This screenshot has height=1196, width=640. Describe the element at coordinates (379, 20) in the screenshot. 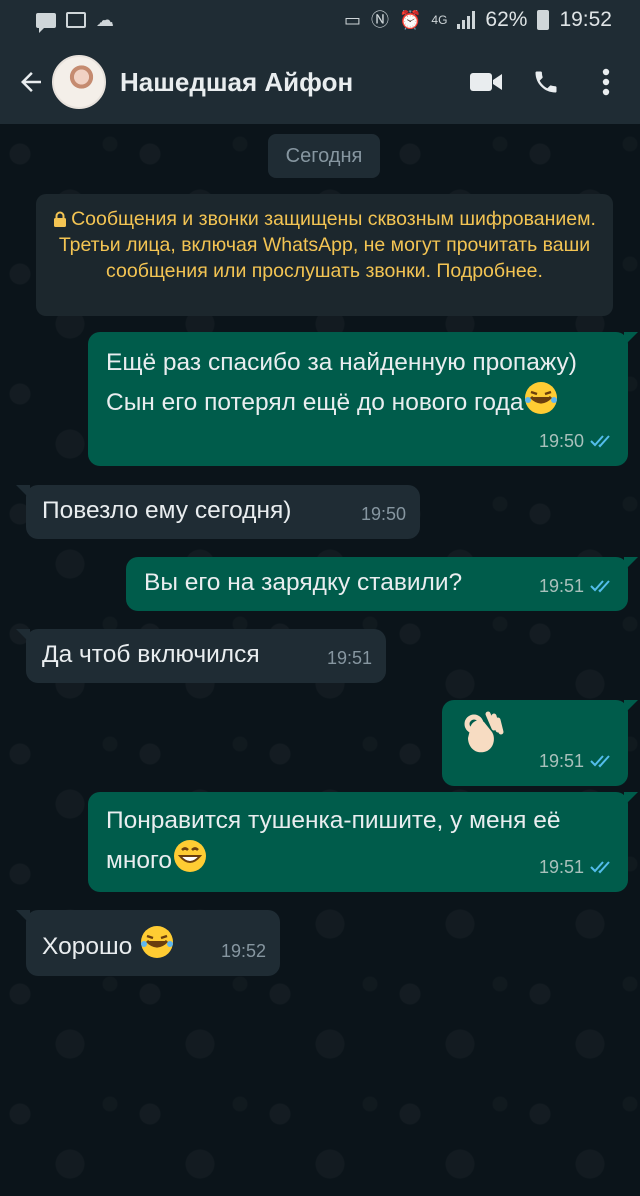

I see `nfc-icon: Ⓝ` at that location.